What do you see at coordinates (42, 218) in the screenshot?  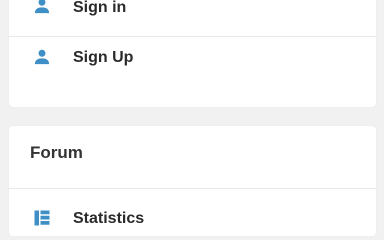 I see `statistics-icon` at bounding box center [42, 218].